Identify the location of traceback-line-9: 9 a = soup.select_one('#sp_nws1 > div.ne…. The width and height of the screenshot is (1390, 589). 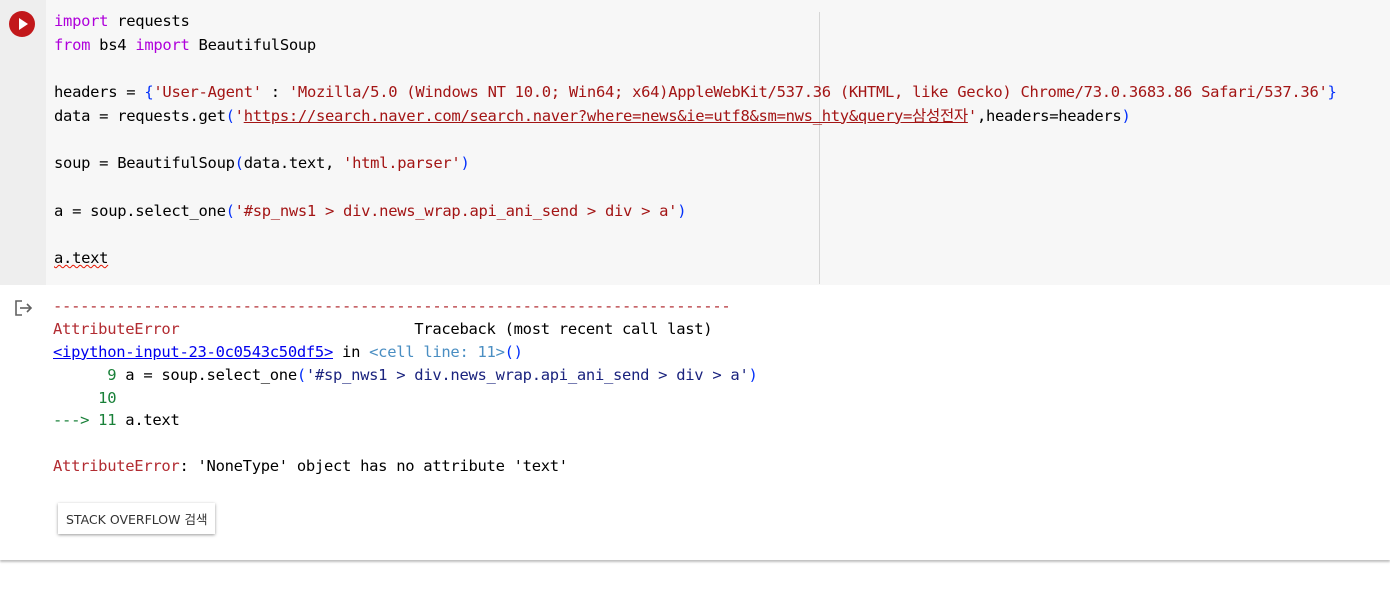
(405, 374).